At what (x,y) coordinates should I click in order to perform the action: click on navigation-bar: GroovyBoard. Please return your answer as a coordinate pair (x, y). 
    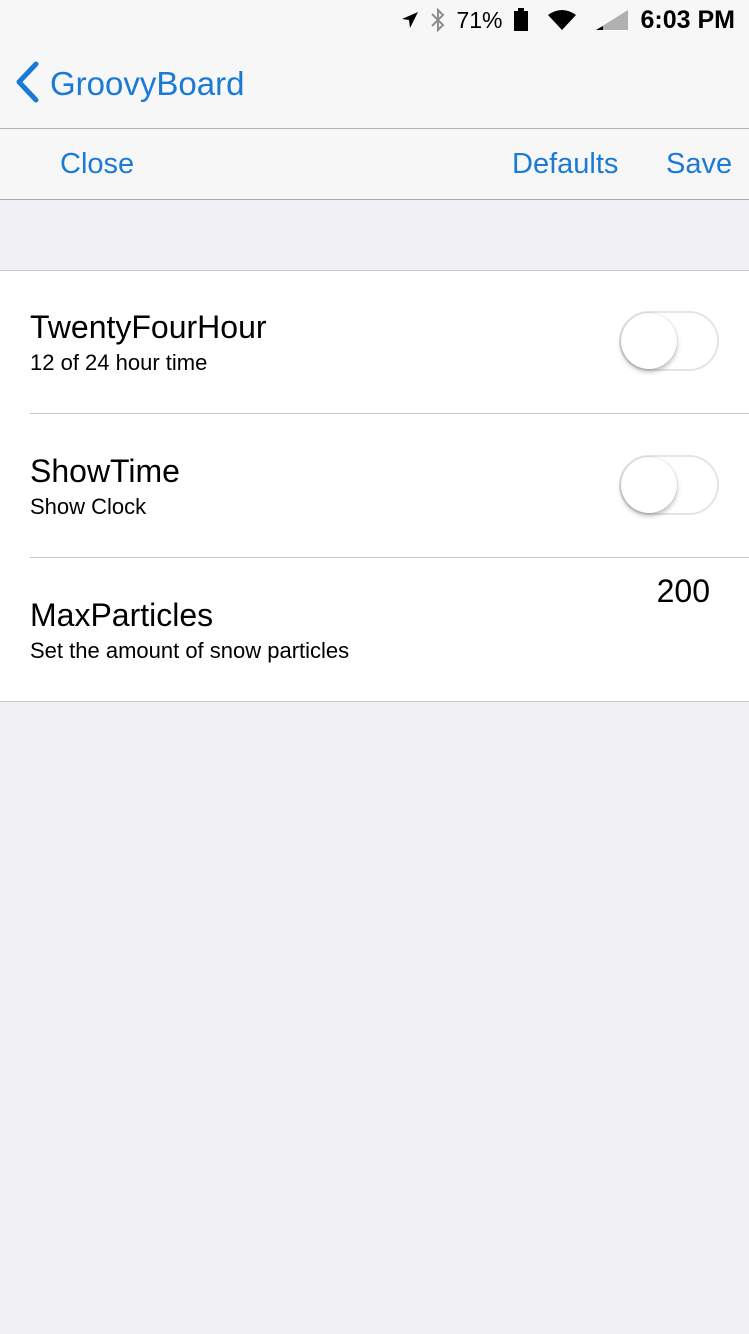
    Looking at the image, I should click on (374, 84).